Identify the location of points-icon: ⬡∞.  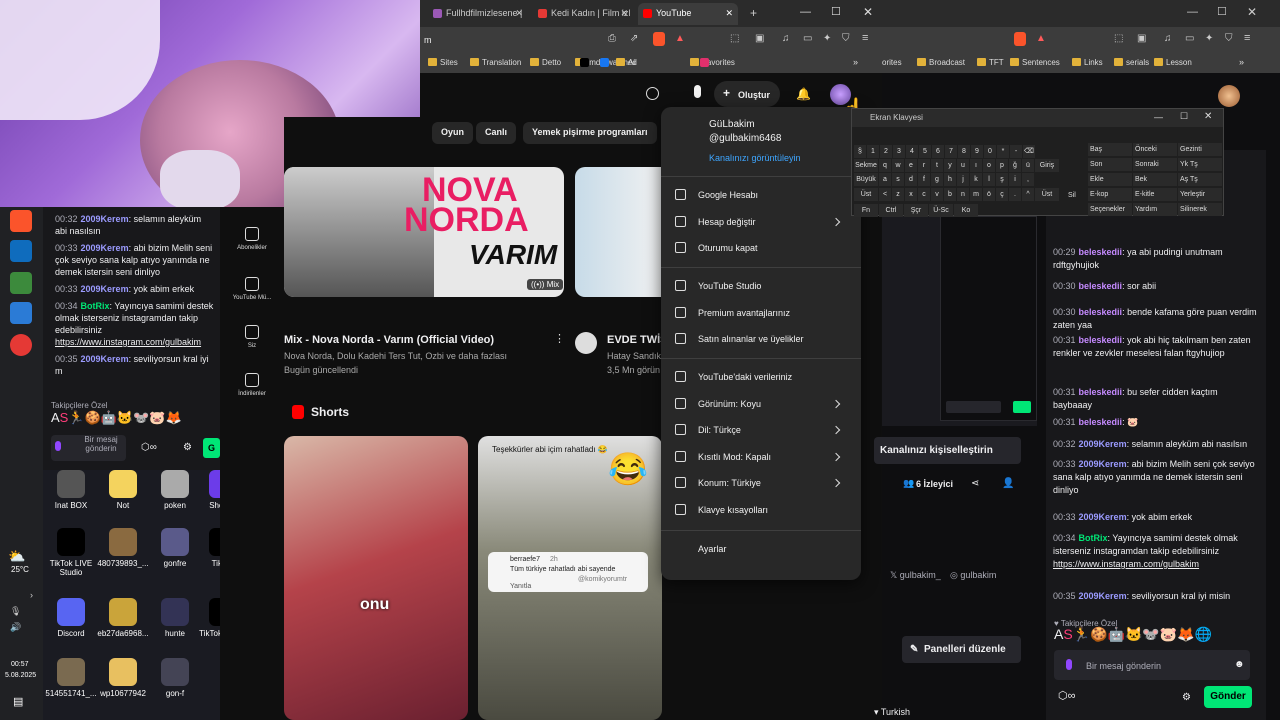
(149, 448).